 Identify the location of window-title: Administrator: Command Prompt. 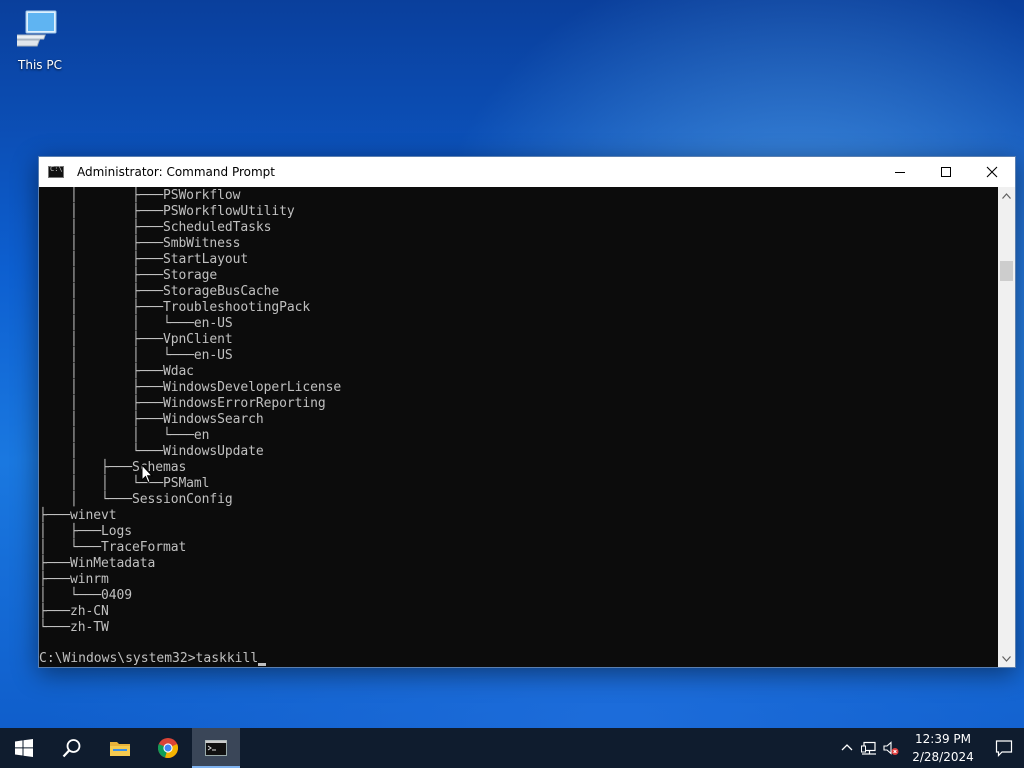
(176, 172).